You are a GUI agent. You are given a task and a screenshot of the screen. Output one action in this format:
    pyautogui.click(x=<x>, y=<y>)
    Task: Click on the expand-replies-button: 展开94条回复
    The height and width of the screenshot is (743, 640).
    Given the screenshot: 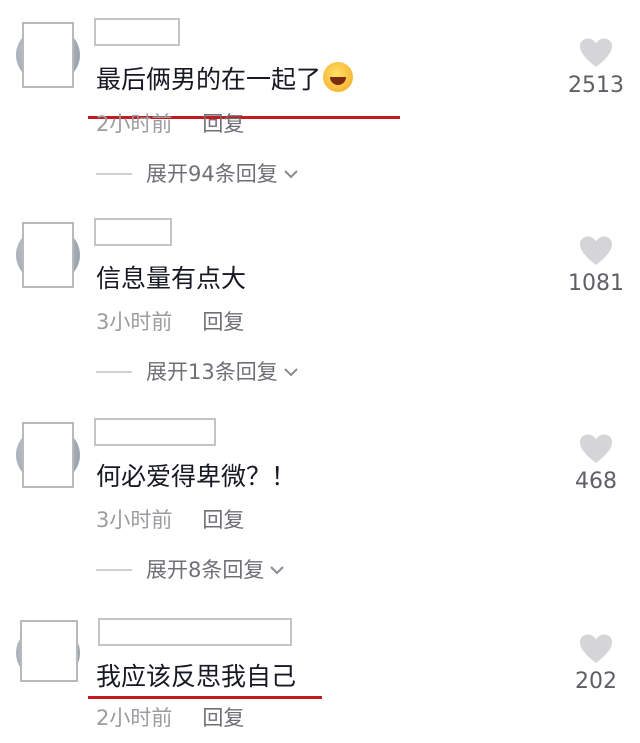 What is the action you would take?
    pyautogui.click(x=198, y=174)
    